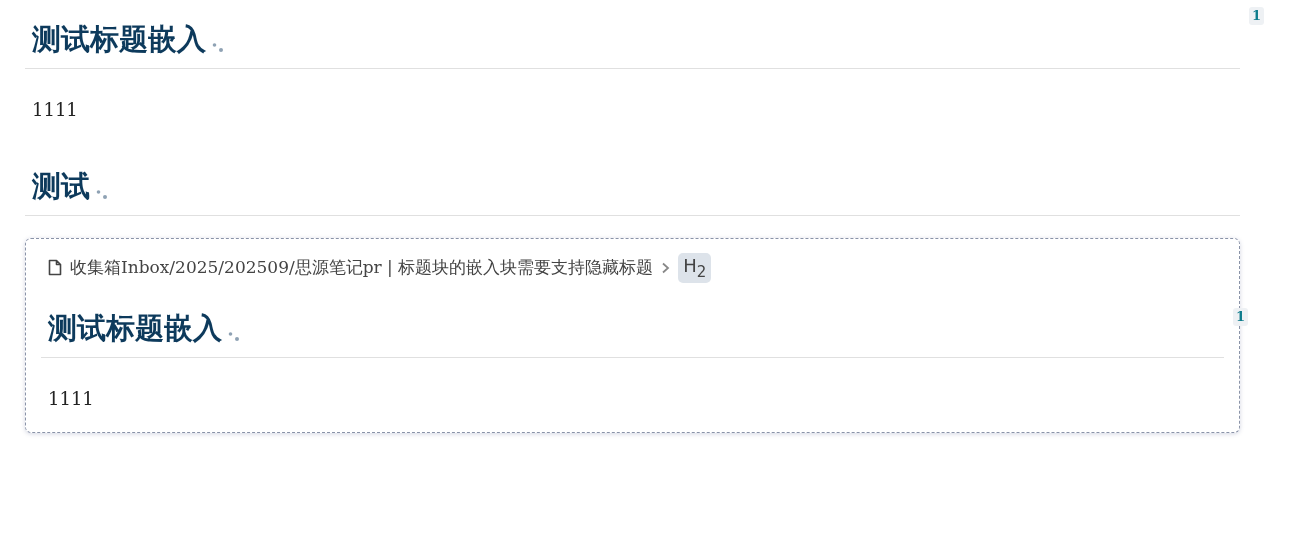 This screenshot has height=553, width=1293. I want to click on document-icon, so click(55, 268).